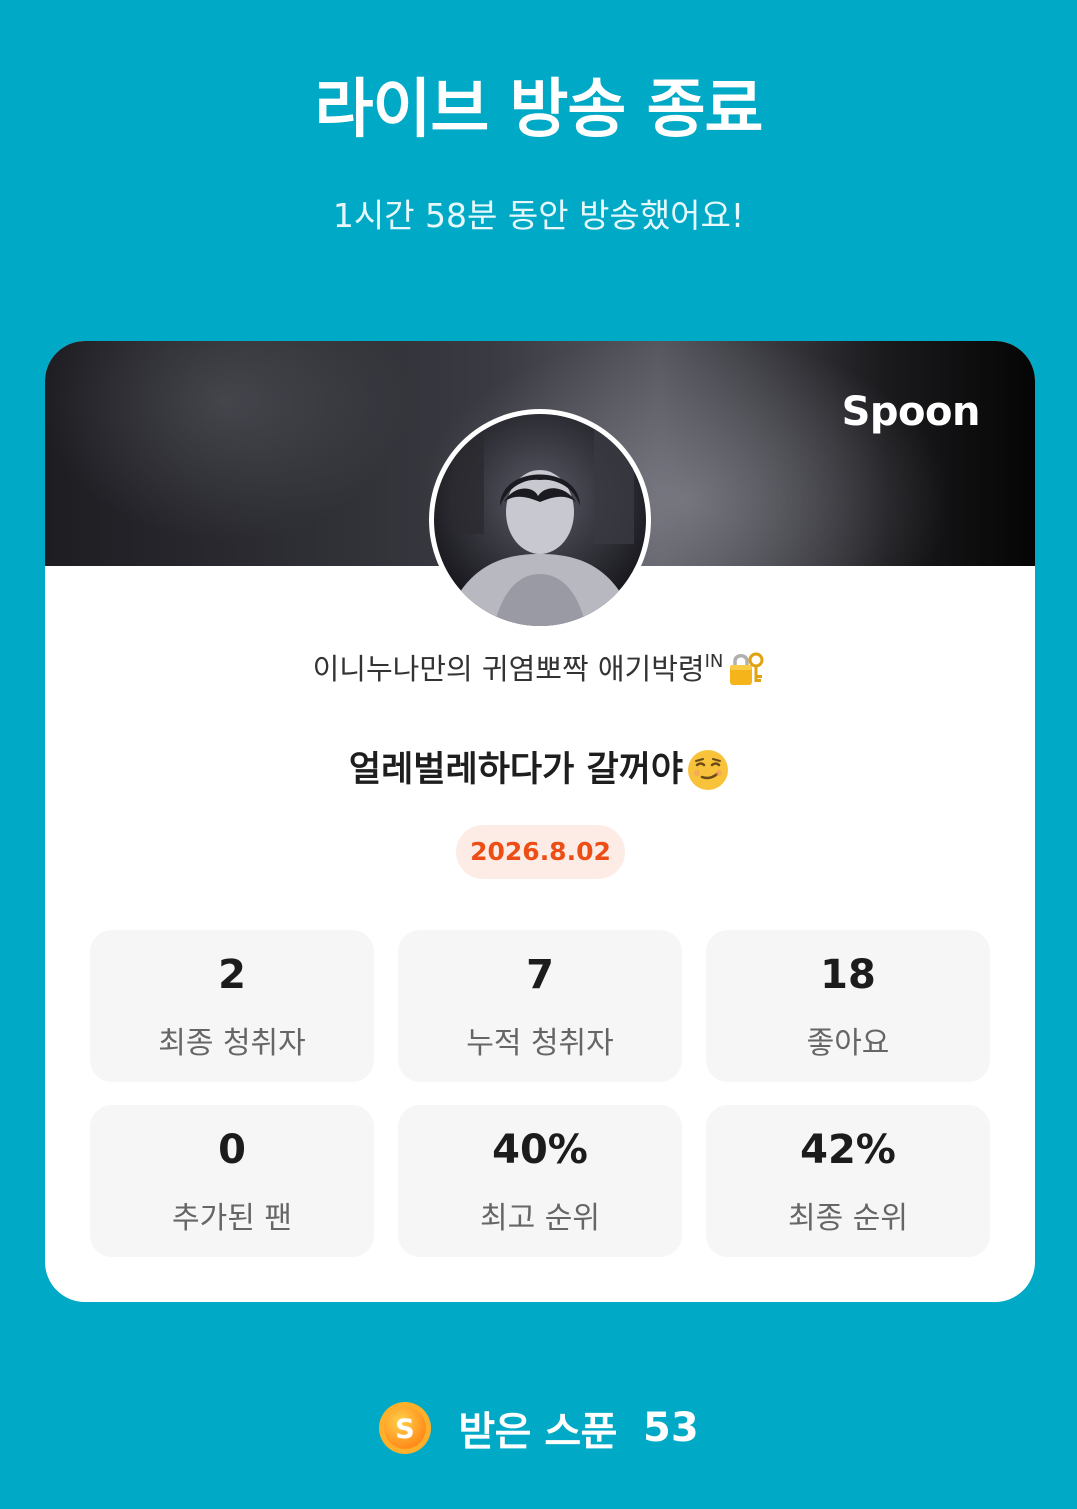  I want to click on stat-best-rank: 40% 최고 순위, so click(540, 1181).